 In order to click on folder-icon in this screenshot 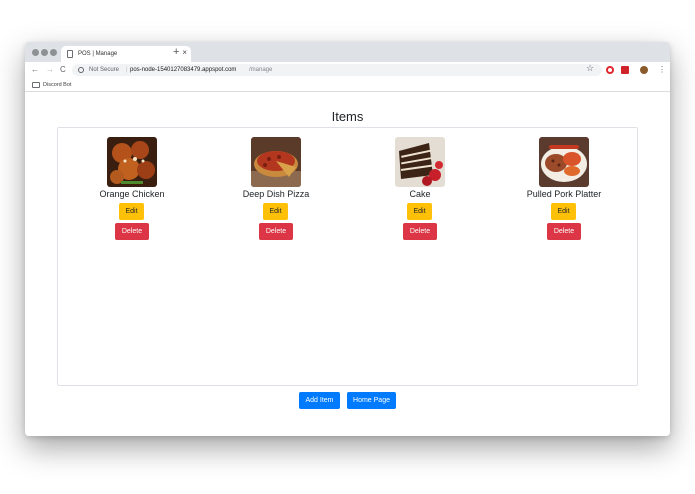, I will do `click(36, 85)`.